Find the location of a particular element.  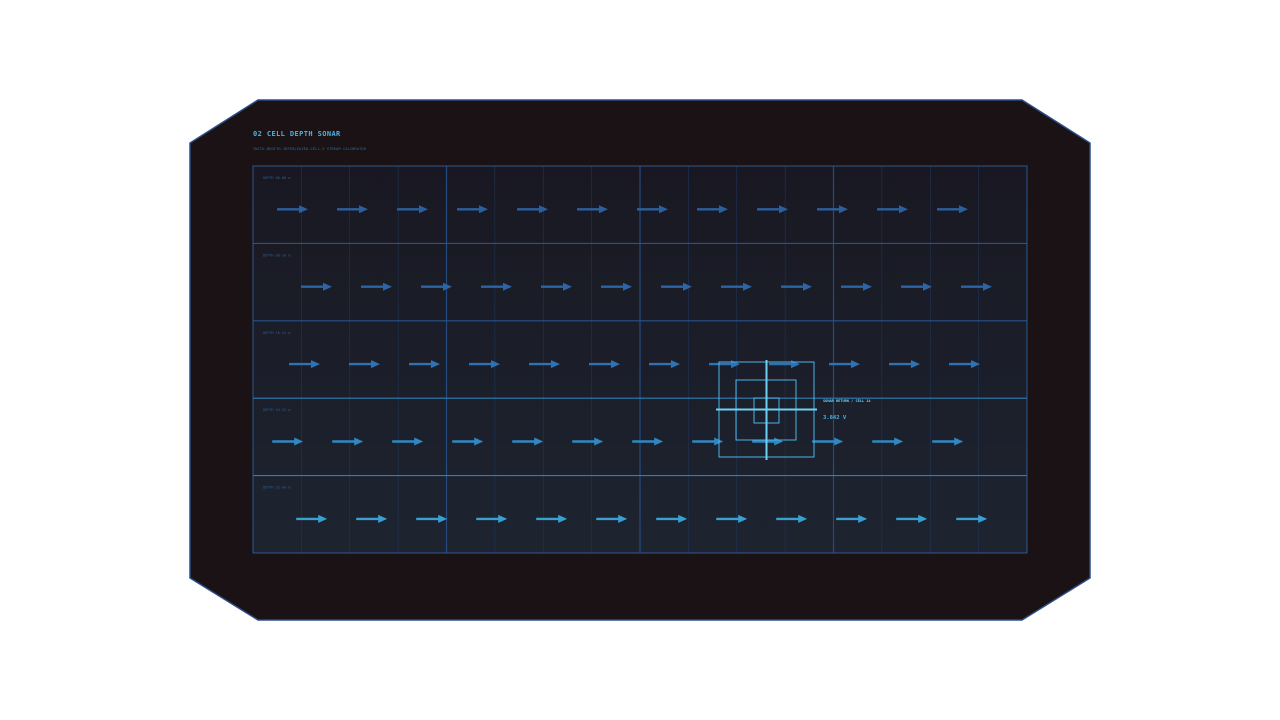

panel-title: 02 CELL DEPTH SONAR is located at coordinates (297, 134).